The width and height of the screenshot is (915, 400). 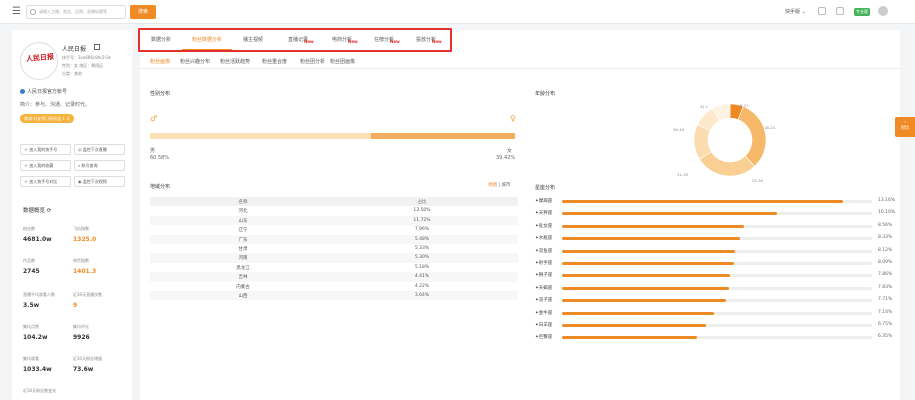 I want to click on zodiac-name: ✦天蝎座, so click(x=544, y=288).